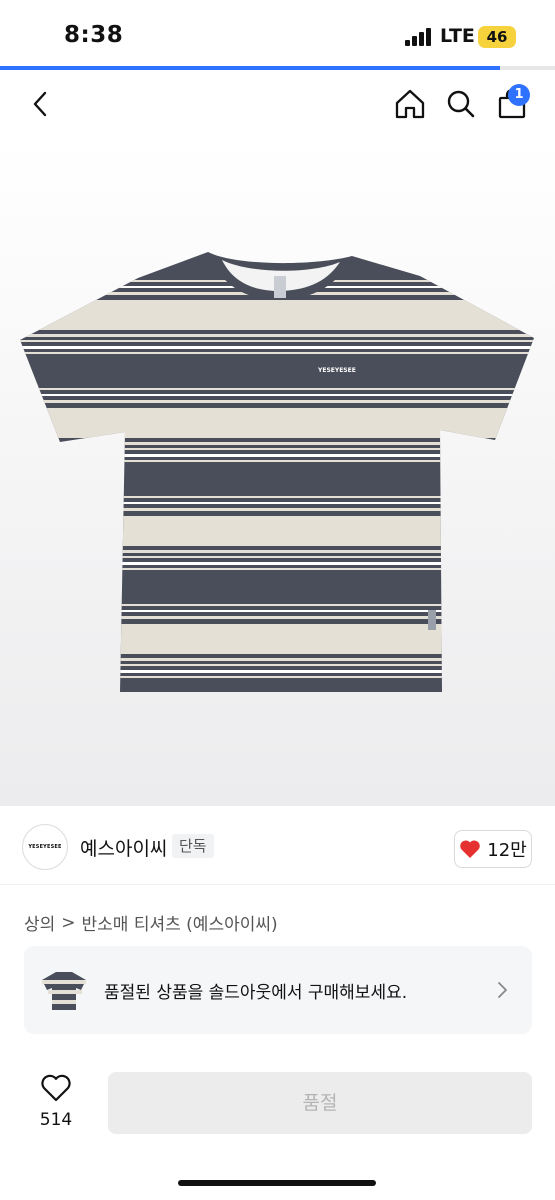 This screenshot has height=1200, width=555. What do you see at coordinates (256, 993) in the screenshot?
I see `promo-text: 품절된 상품을 솔드아웃에서 구매해보세요.` at bounding box center [256, 993].